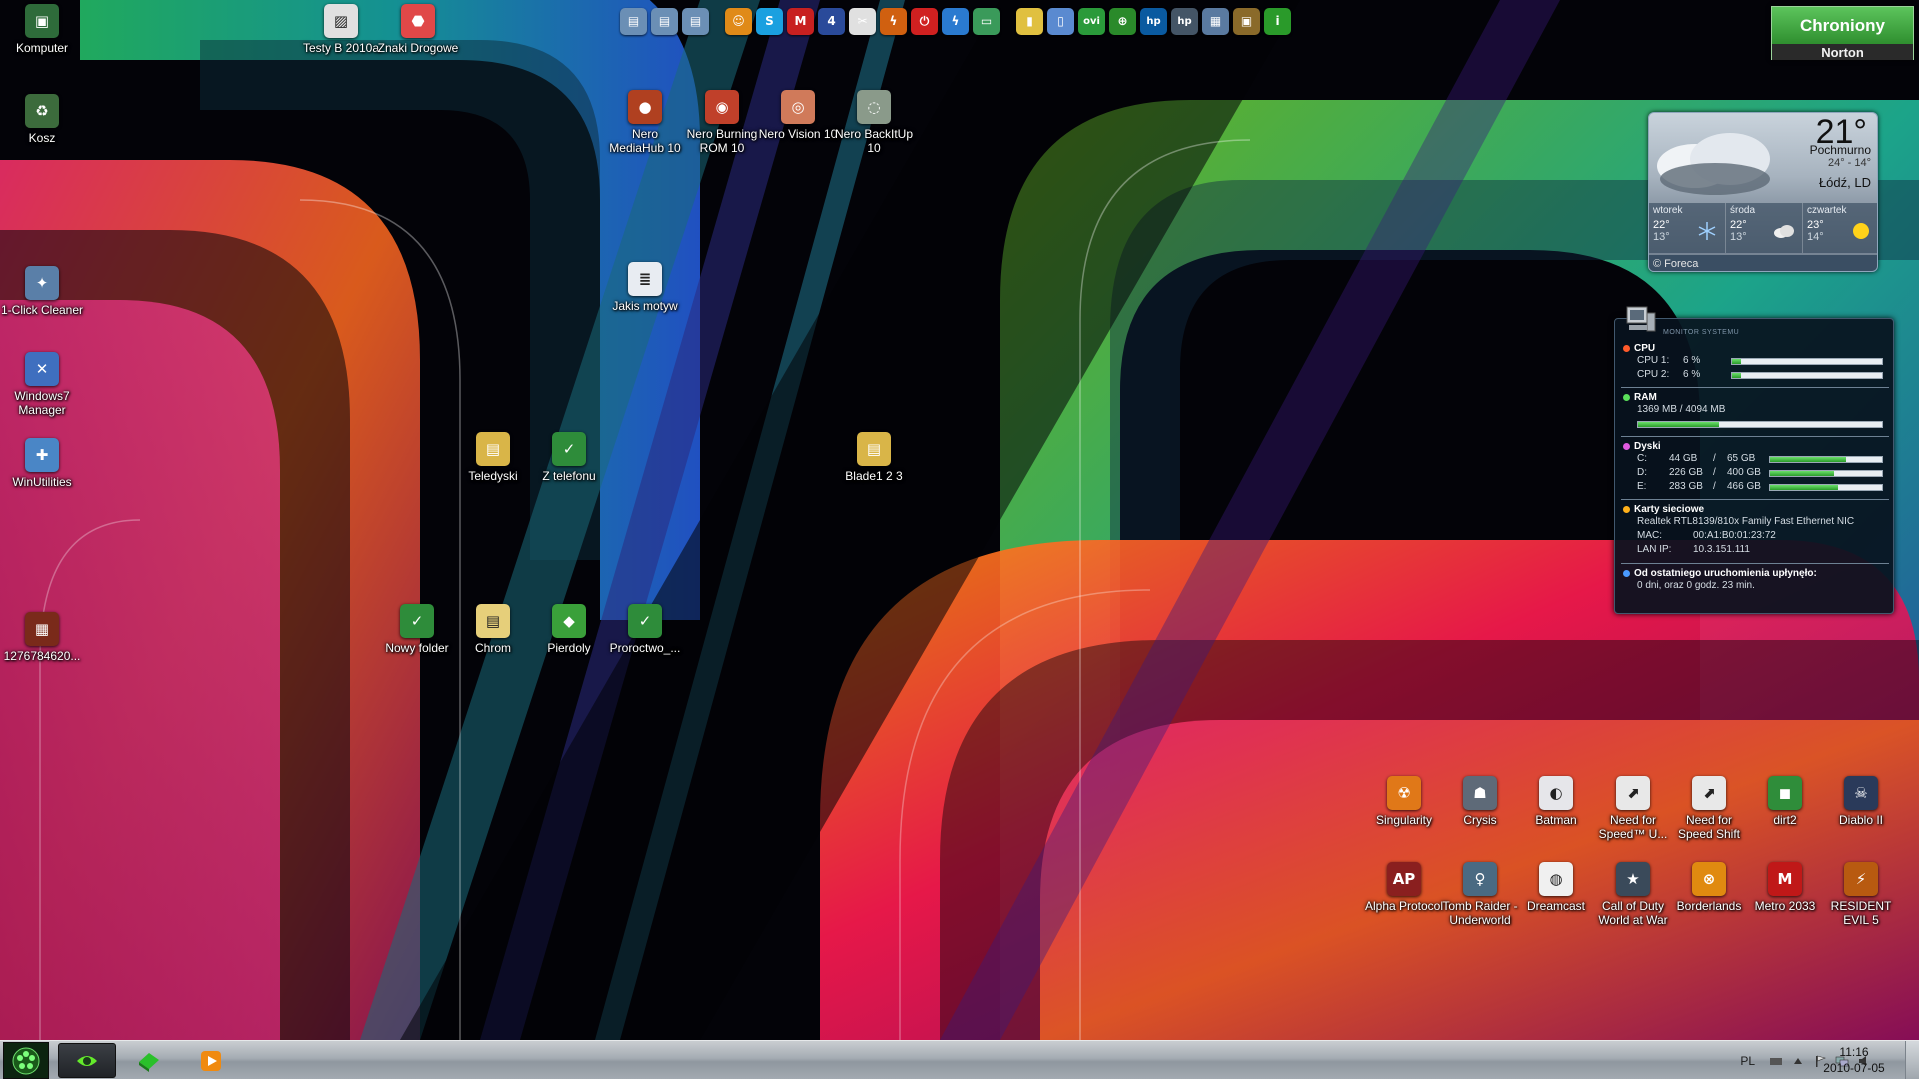 Image resolution: width=1919 pixels, height=1079 pixels. What do you see at coordinates (1480, 801) in the screenshot?
I see `desktop-icon-crysis: ☗ Crysis` at bounding box center [1480, 801].